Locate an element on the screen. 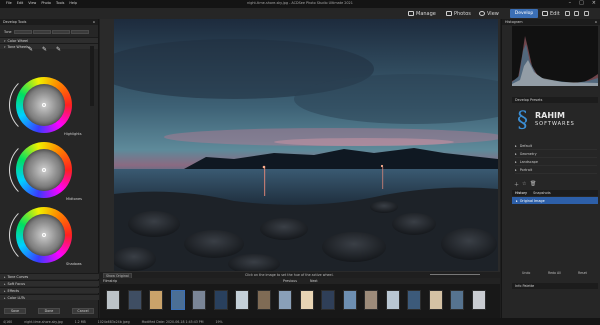 The width and height of the screenshot is (600, 325). close-icon: × is located at coordinates (594, 3).